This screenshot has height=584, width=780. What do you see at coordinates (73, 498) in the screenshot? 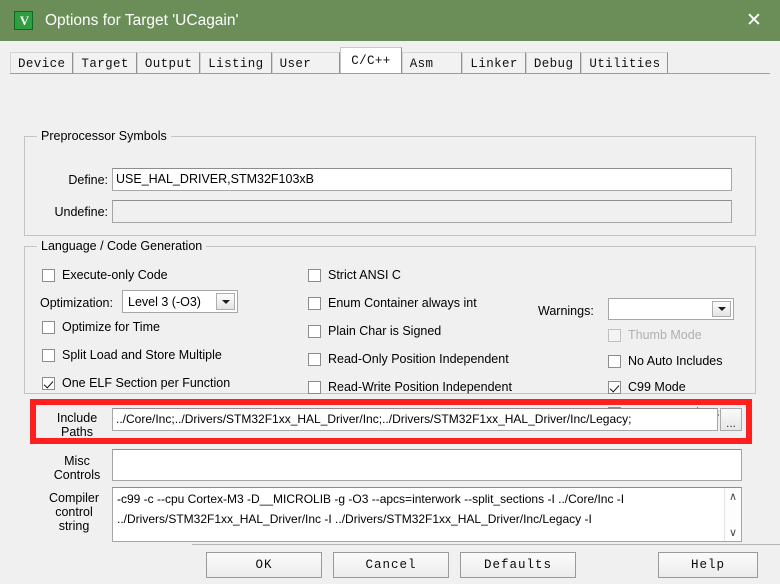
I see `compiler-control-label-line1: Compiler` at bounding box center [73, 498].